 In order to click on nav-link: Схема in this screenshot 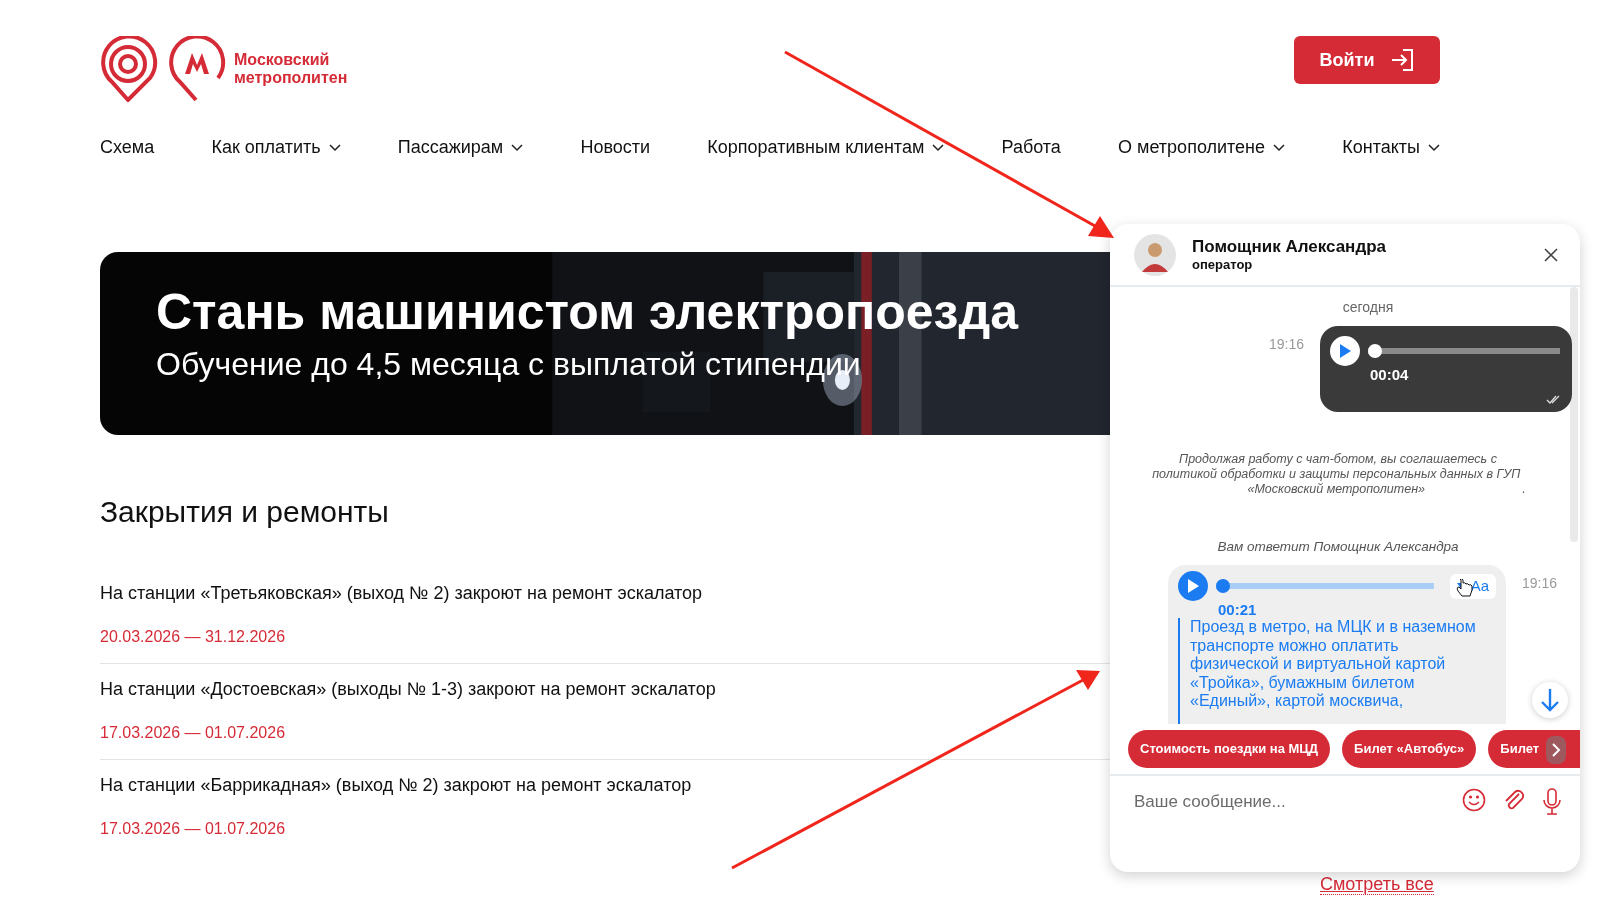, I will do `click(127, 147)`.